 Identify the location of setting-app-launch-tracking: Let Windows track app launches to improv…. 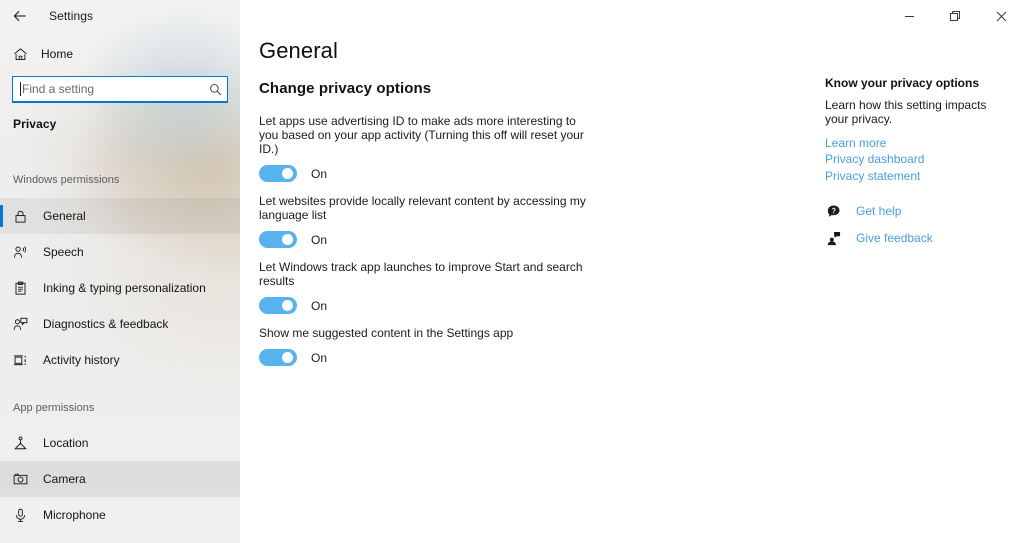
(434, 287).